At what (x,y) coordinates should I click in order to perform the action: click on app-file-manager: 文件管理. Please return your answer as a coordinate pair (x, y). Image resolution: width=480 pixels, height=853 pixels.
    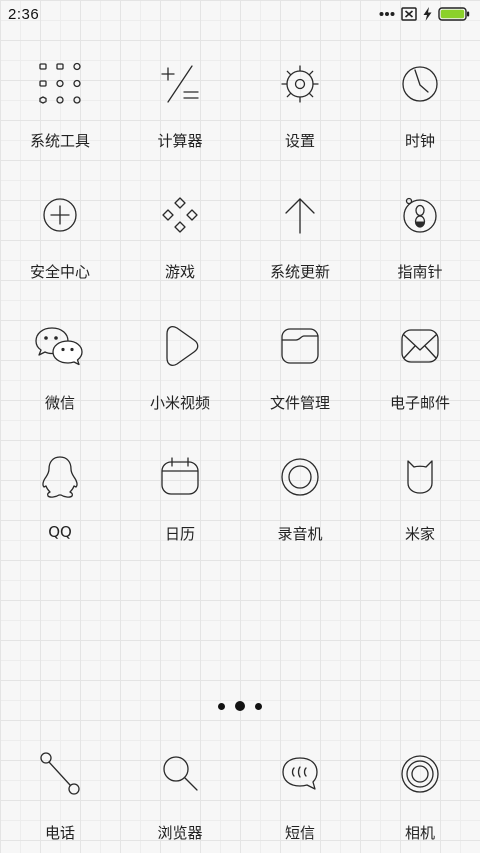
    Looking at the image, I should click on (300, 379).